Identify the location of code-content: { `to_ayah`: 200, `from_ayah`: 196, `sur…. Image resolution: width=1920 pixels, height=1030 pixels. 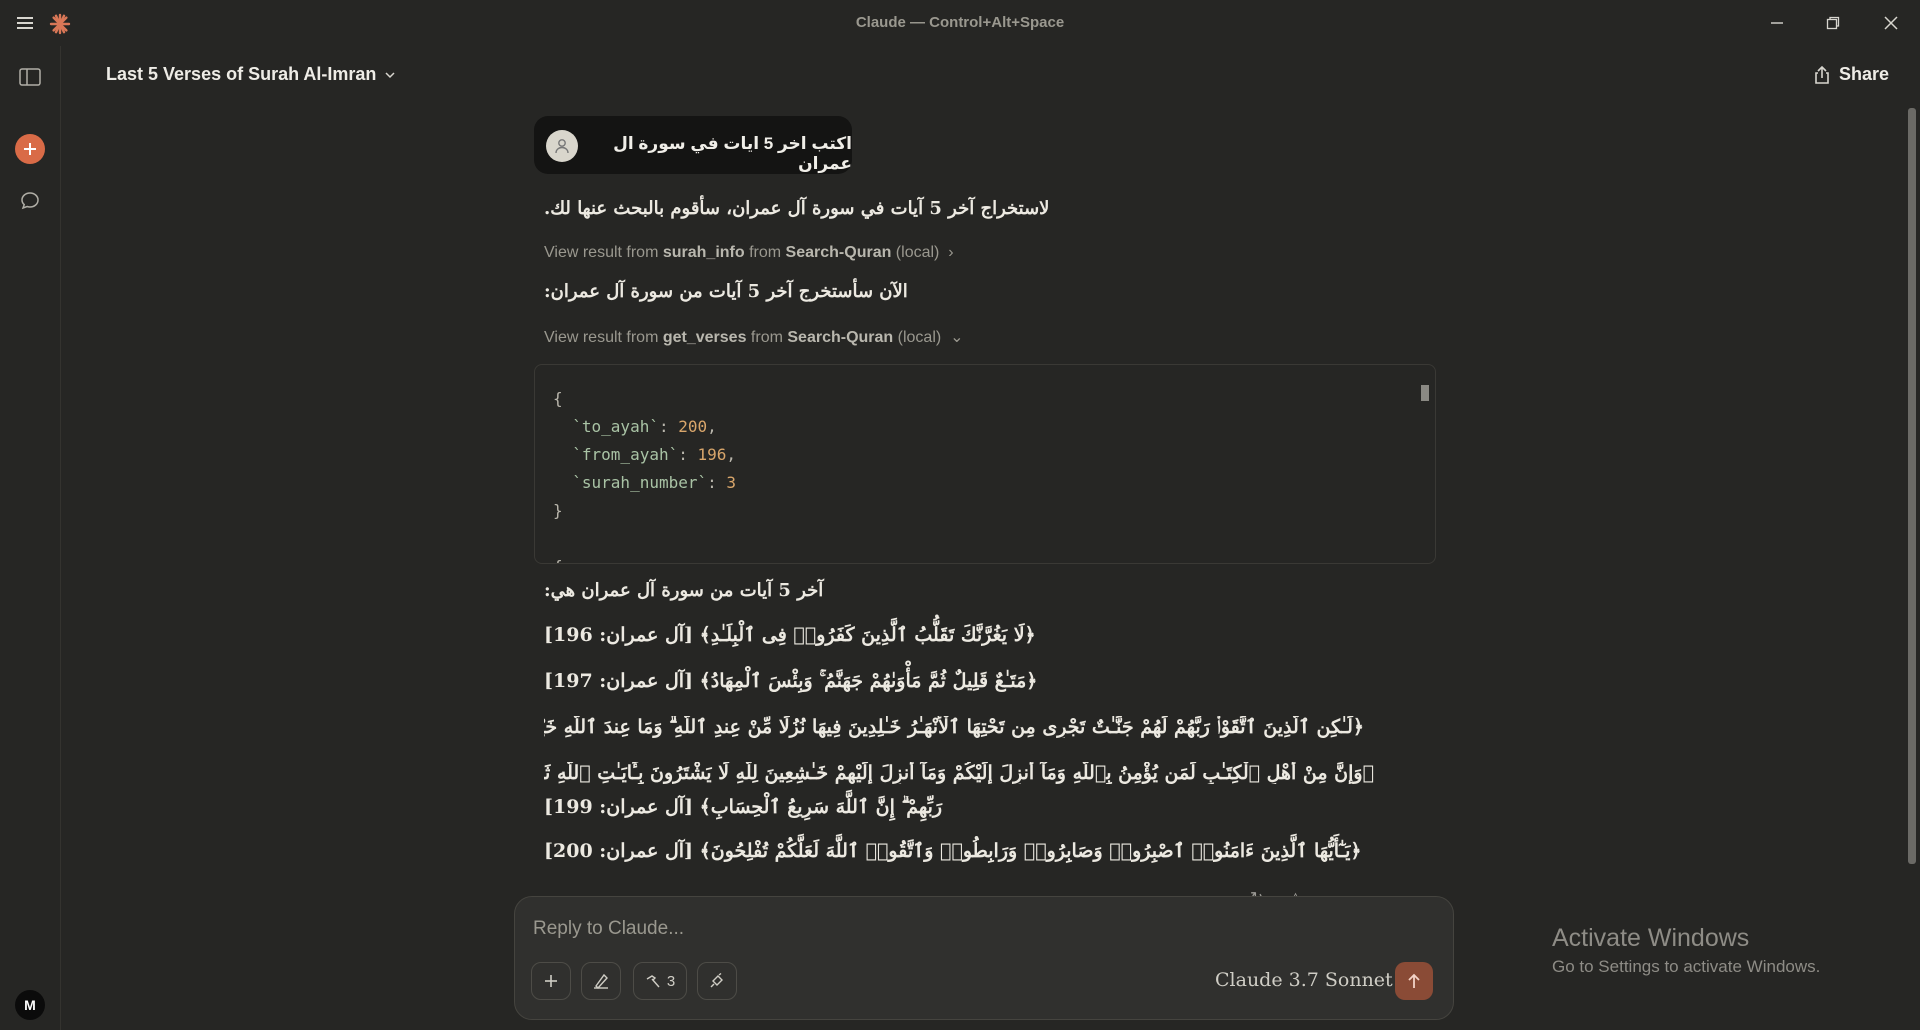
(645, 476).